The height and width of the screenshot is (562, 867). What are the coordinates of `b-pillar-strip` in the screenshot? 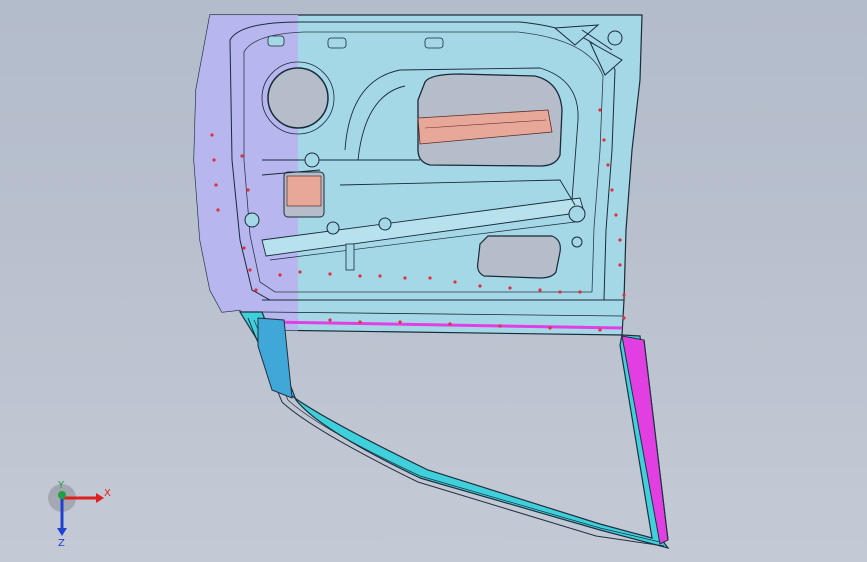 It's located at (645, 440).